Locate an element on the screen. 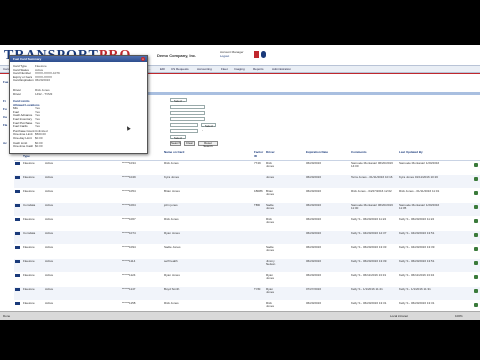 The width and height of the screenshot is (480, 360). table-cell: Ryan Jones is located at coordinates (172, 233).